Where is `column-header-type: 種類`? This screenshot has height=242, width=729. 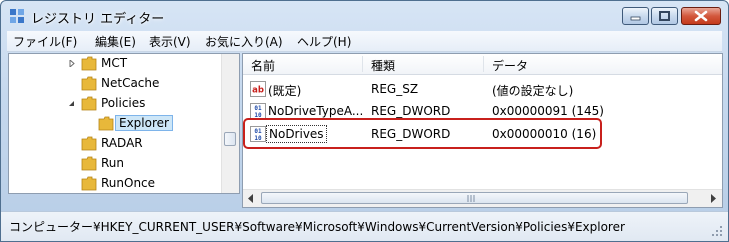
column-header-type: 種類 is located at coordinates (383, 65).